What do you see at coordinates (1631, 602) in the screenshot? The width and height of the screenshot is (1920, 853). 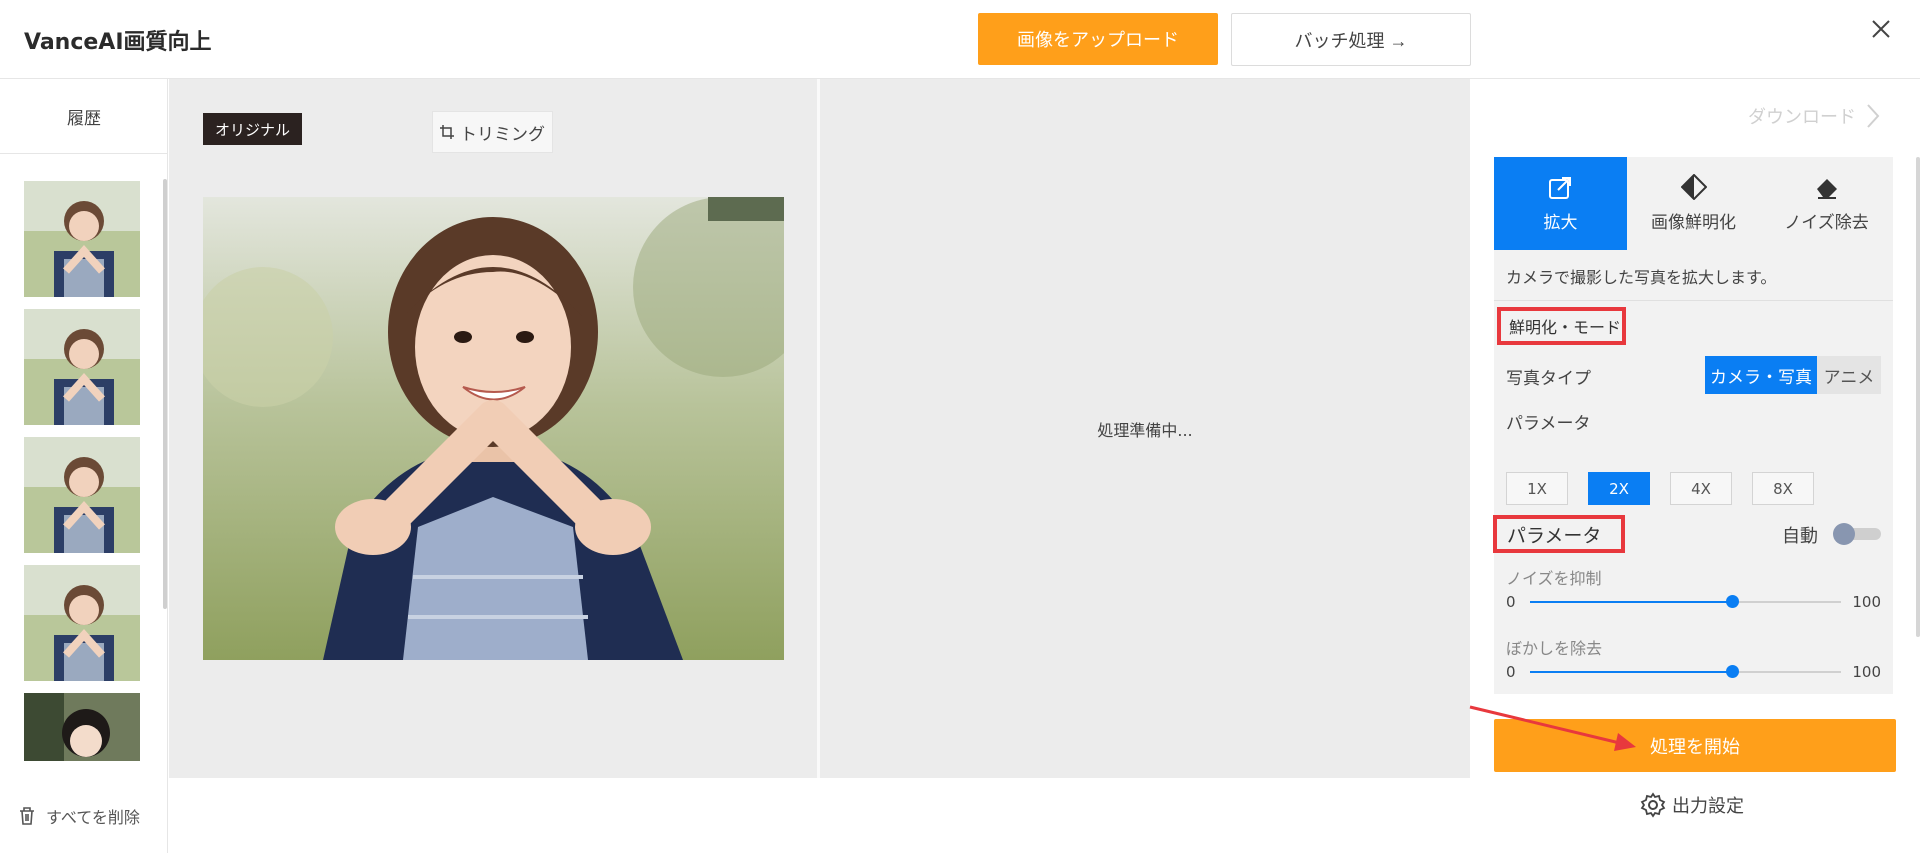 I see `noise-slider-fill` at bounding box center [1631, 602].